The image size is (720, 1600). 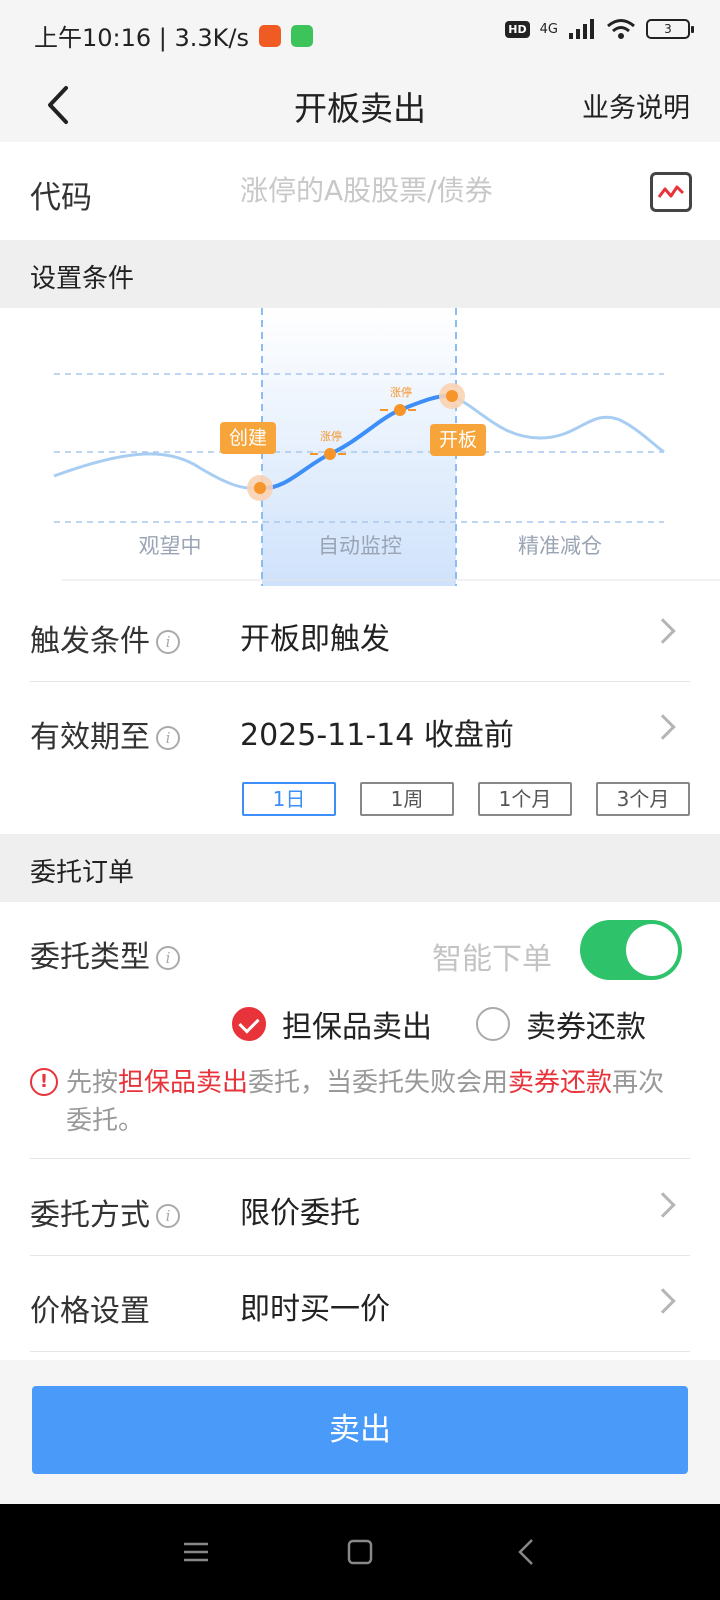 I want to click on limit-up-tag-1: 涨停, so click(x=331, y=436).